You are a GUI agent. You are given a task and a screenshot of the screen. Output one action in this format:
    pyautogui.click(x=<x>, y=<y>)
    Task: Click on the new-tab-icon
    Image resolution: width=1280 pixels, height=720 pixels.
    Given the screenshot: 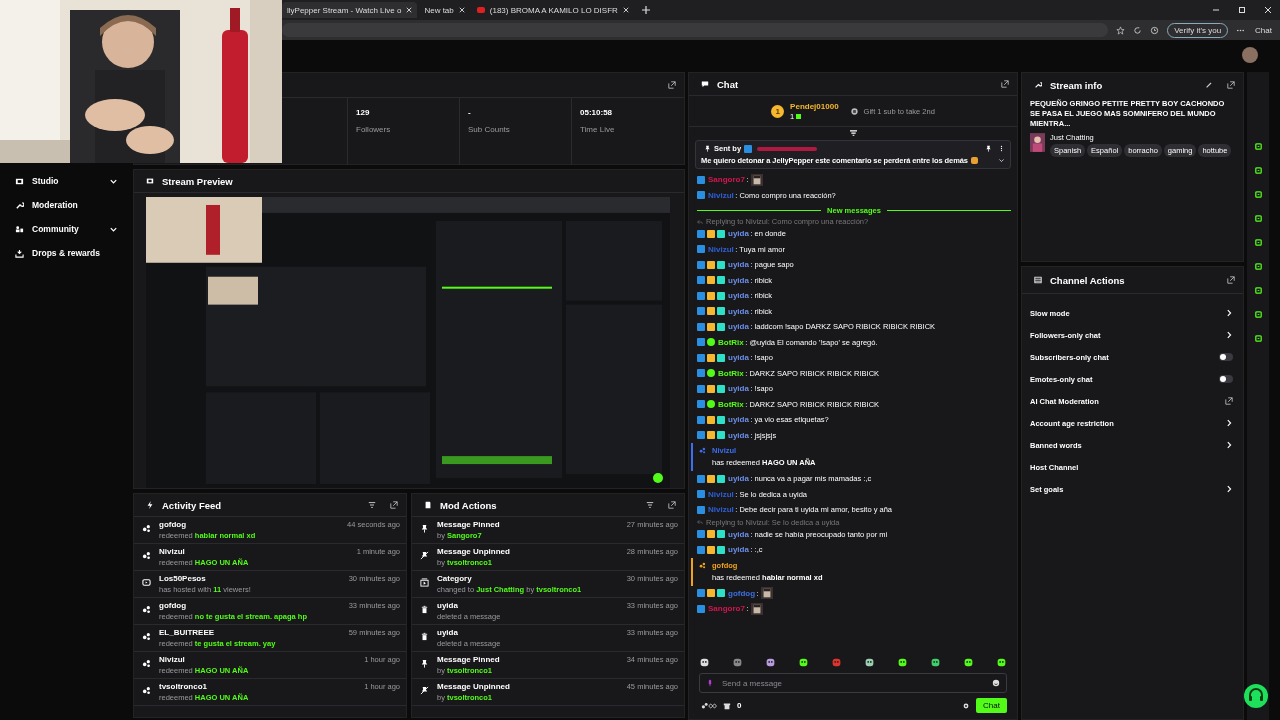 What is the action you would take?
    pyautogui.click(x=645, y=10)
    